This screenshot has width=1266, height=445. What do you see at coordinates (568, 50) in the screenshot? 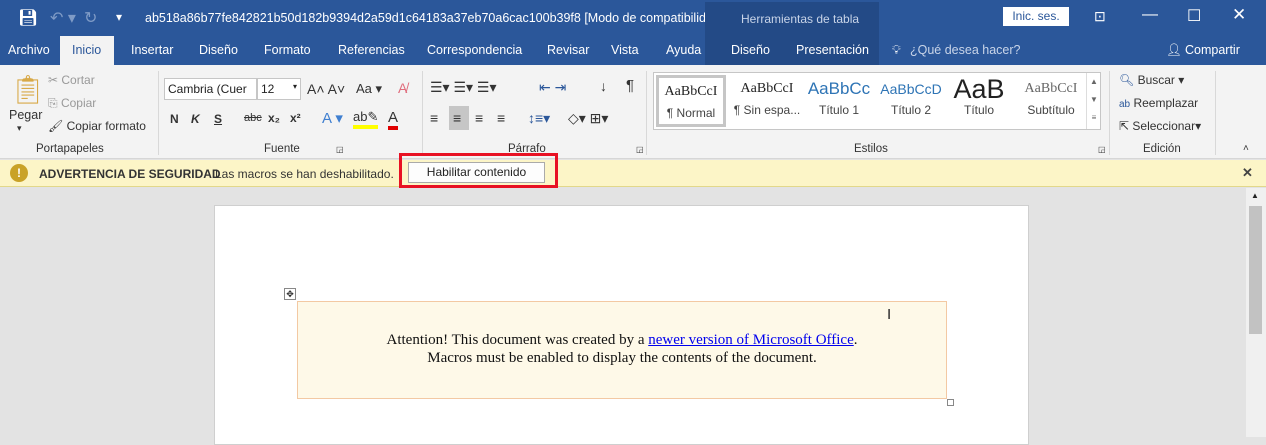
I see `tab-revisar: Revisar` at bounding box center [568, 50].